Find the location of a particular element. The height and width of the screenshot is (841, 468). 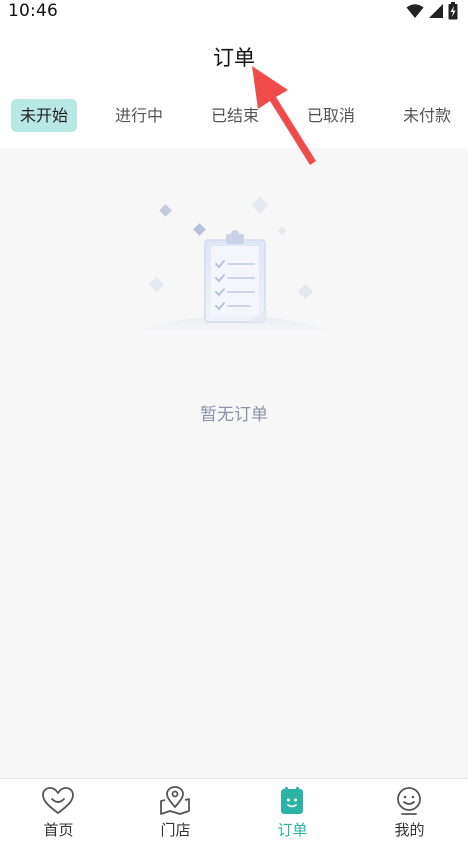

order-status-tabs: 未开始 进行中 已结束 已取消 未付款 is located at coordinates (234, 117).